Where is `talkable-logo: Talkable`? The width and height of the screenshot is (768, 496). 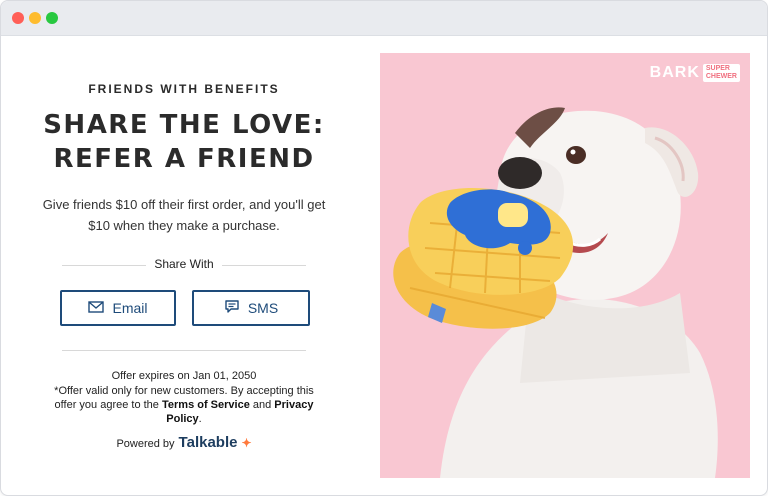
talkable-logo: Talkable is located at coordinates (208, 442).